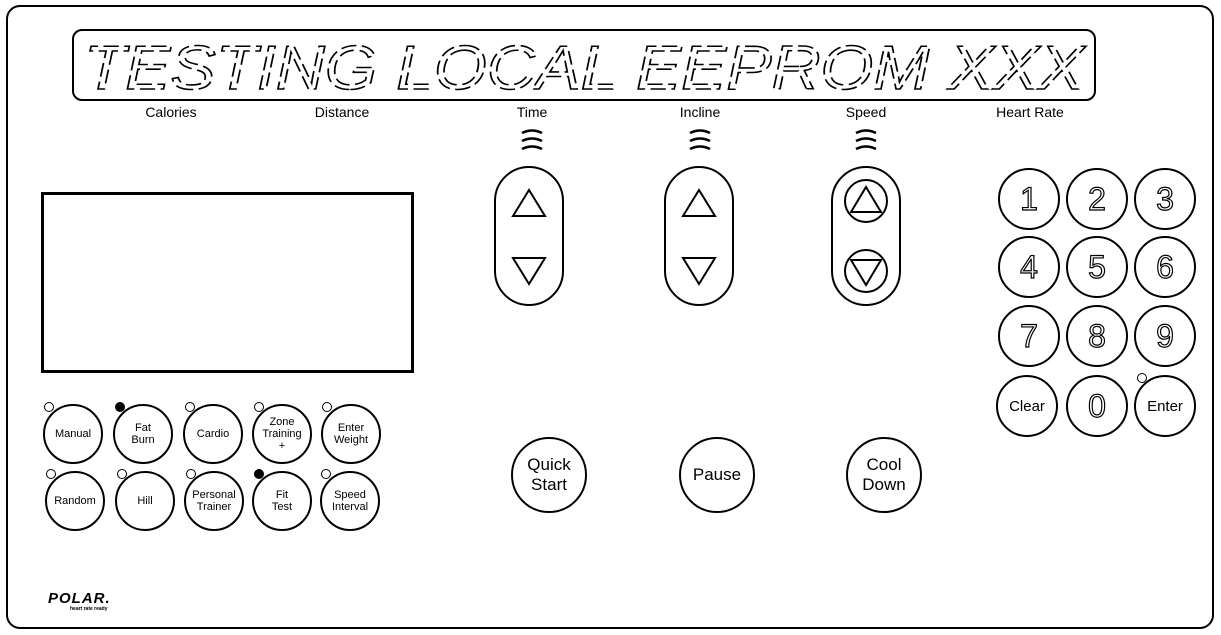  Describe the element at coordinates (1030, 112) in the screenshot. I see `label-heart-rate: Heart Rate` at that location.